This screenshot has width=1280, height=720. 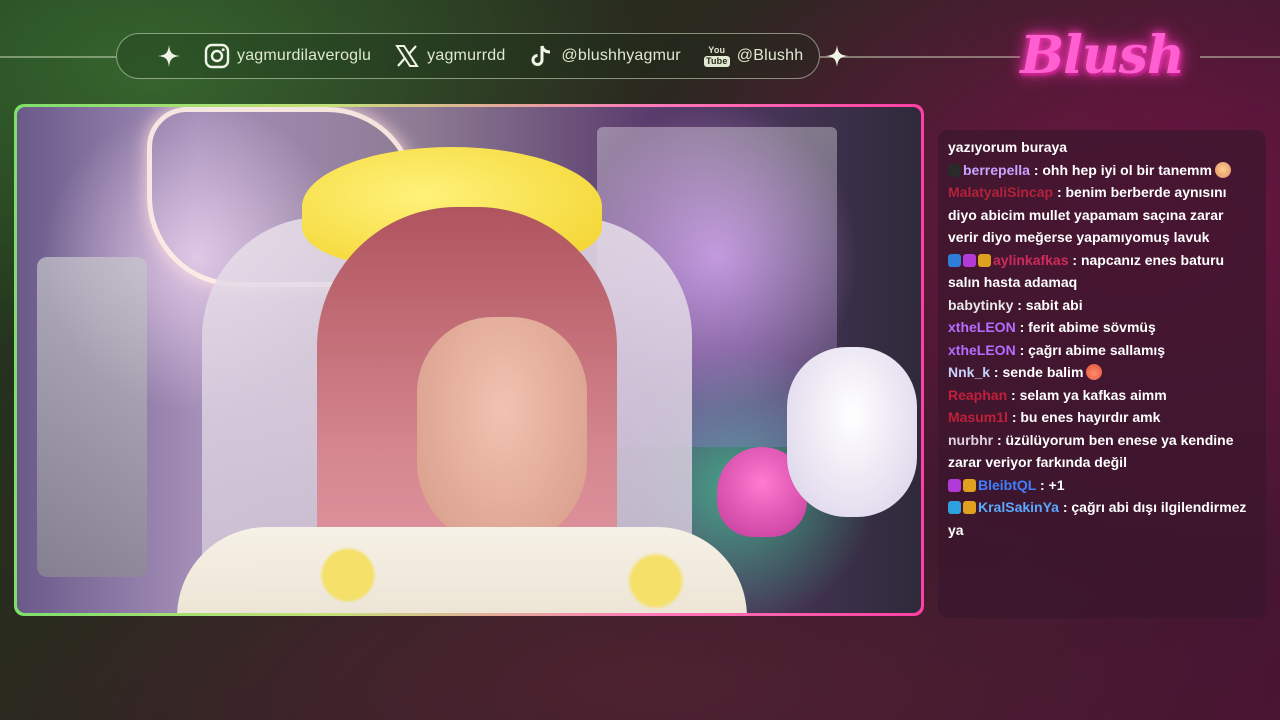 What do you see at coordinates (92, 417) in the screenshot?
I see `microphone-arm` at bounding box center [92, 417].